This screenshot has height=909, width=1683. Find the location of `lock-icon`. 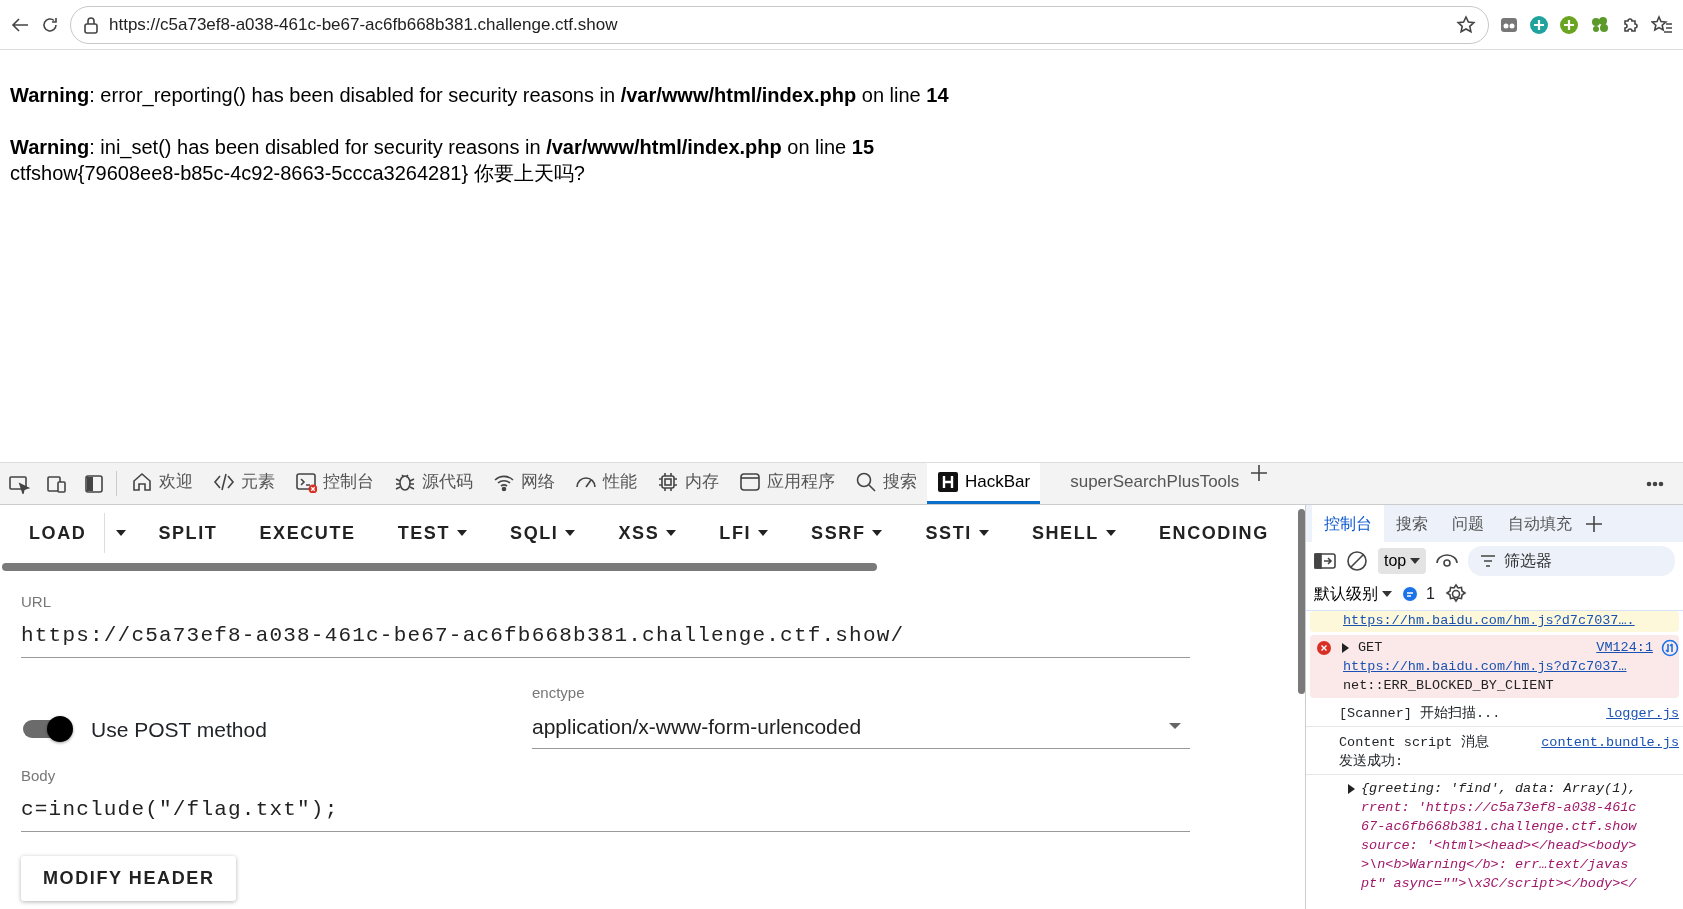

lock-icon is located at coordinates (91, 24).